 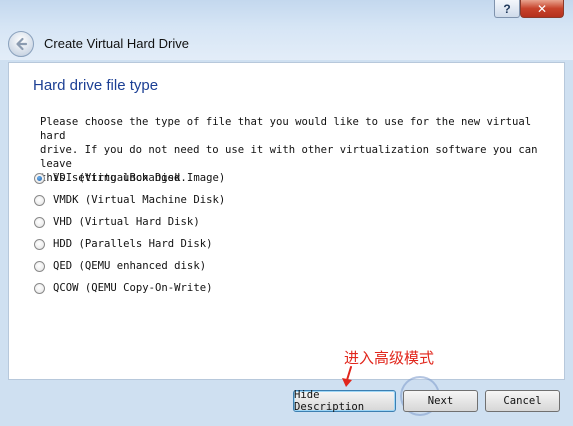 I want to click on back-arrow-icon, so click(x=22, y=44).